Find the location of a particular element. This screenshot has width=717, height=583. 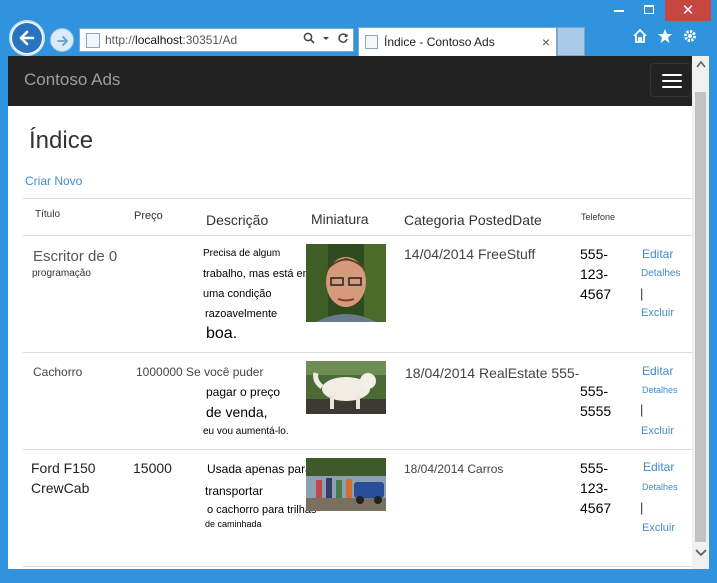

row3-phone-line: 4567 is located at coordinates (596, 508).